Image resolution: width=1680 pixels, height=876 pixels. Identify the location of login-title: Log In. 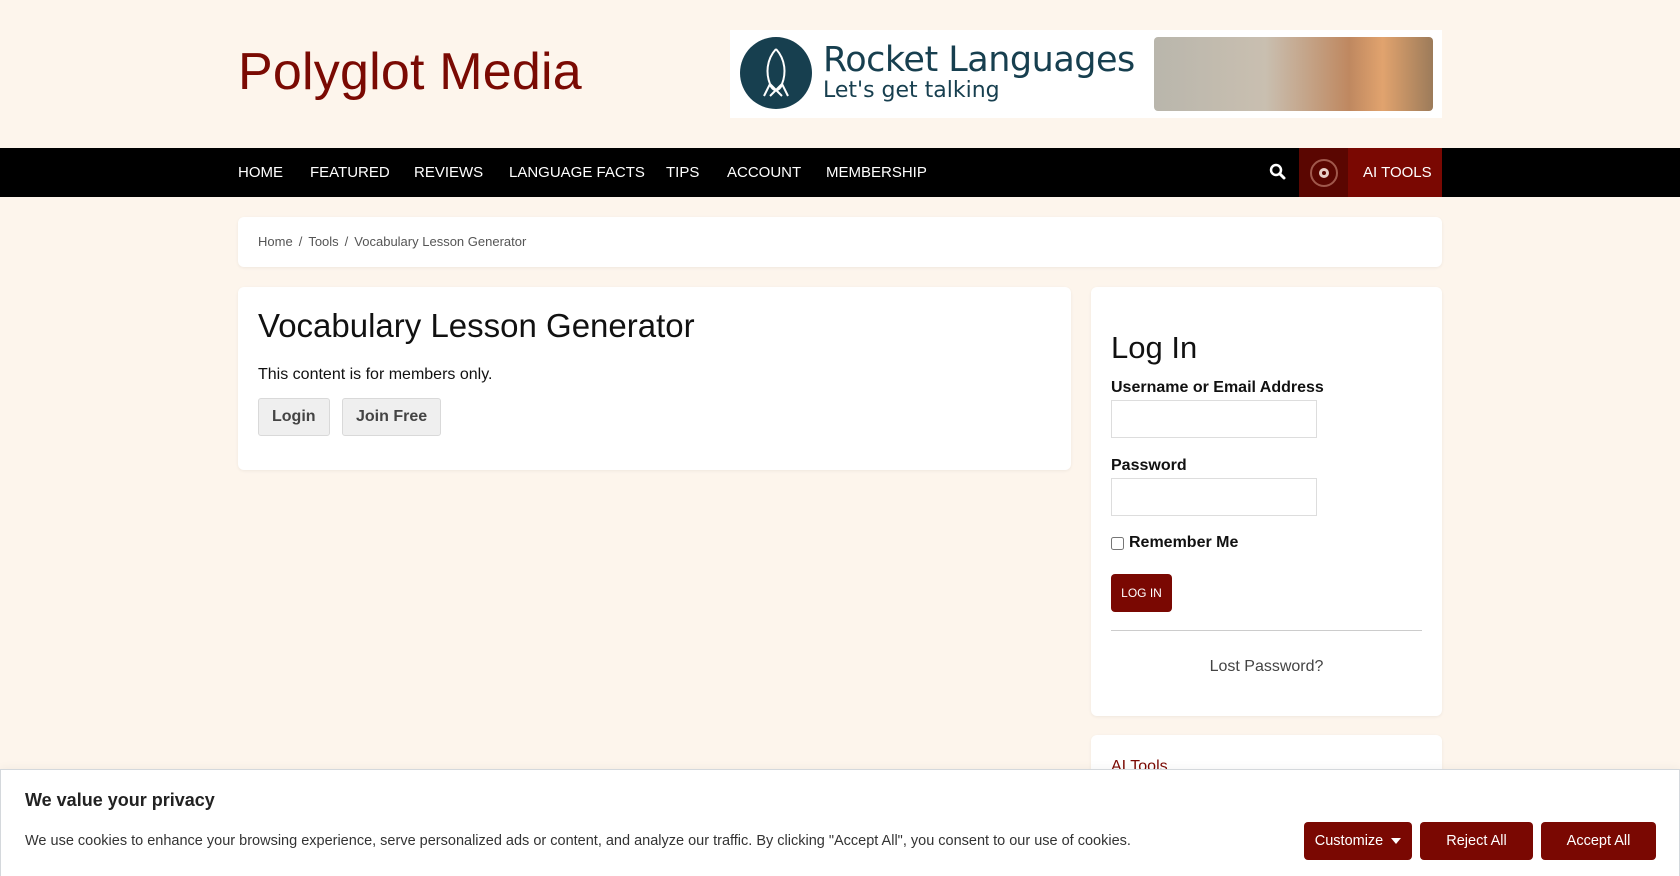
(1154, 347).